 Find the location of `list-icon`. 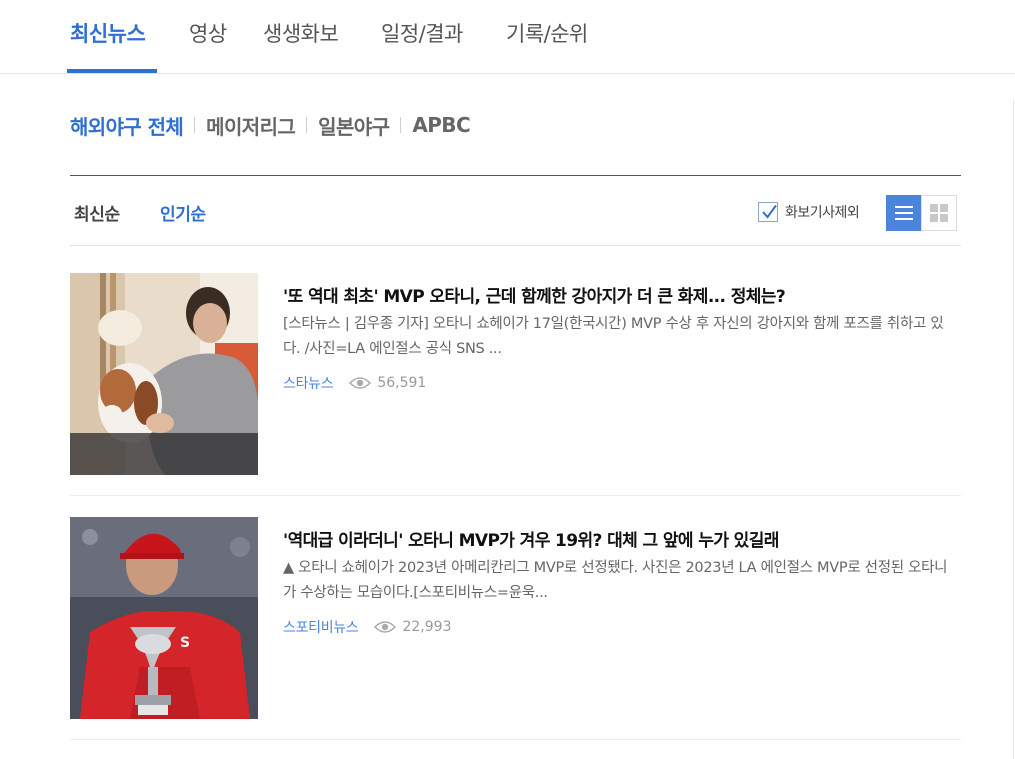

list-icon is located at coordinates (904, 213).